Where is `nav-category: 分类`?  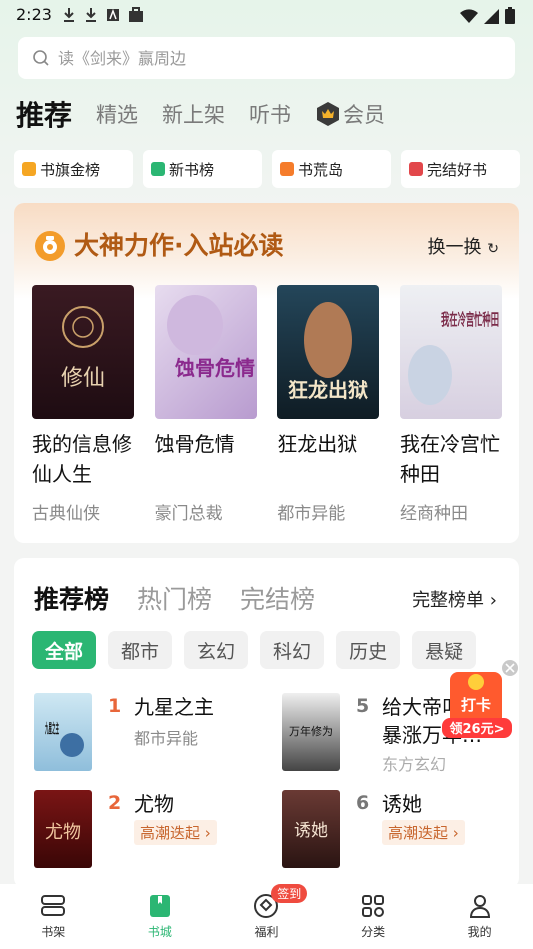
nav-category: 分类 is located at coordinates (373, 916).